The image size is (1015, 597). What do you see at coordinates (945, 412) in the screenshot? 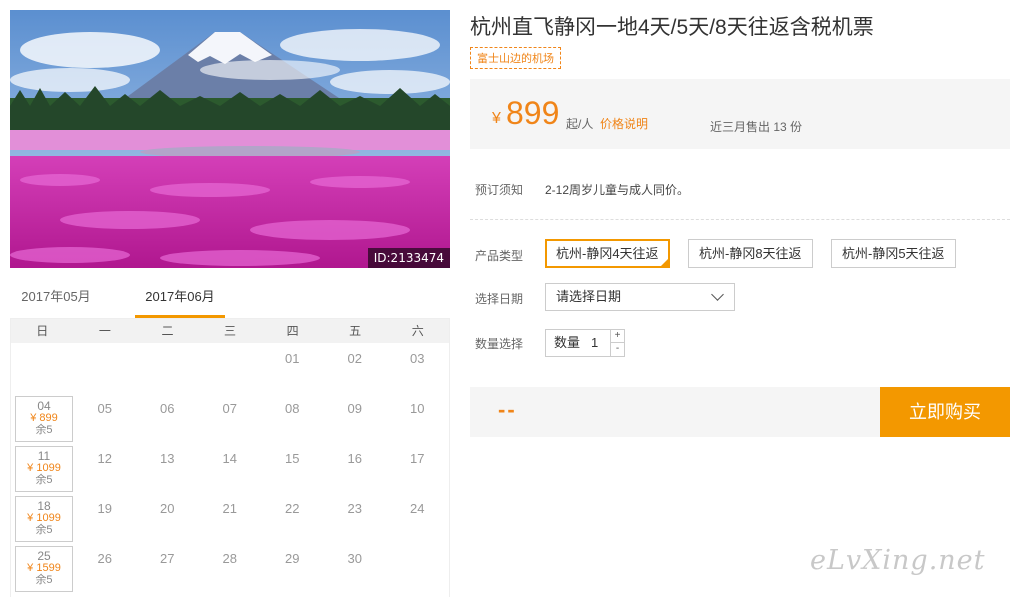
I see `buy-now-button: 立即购买` at bounding box center [945, 412].